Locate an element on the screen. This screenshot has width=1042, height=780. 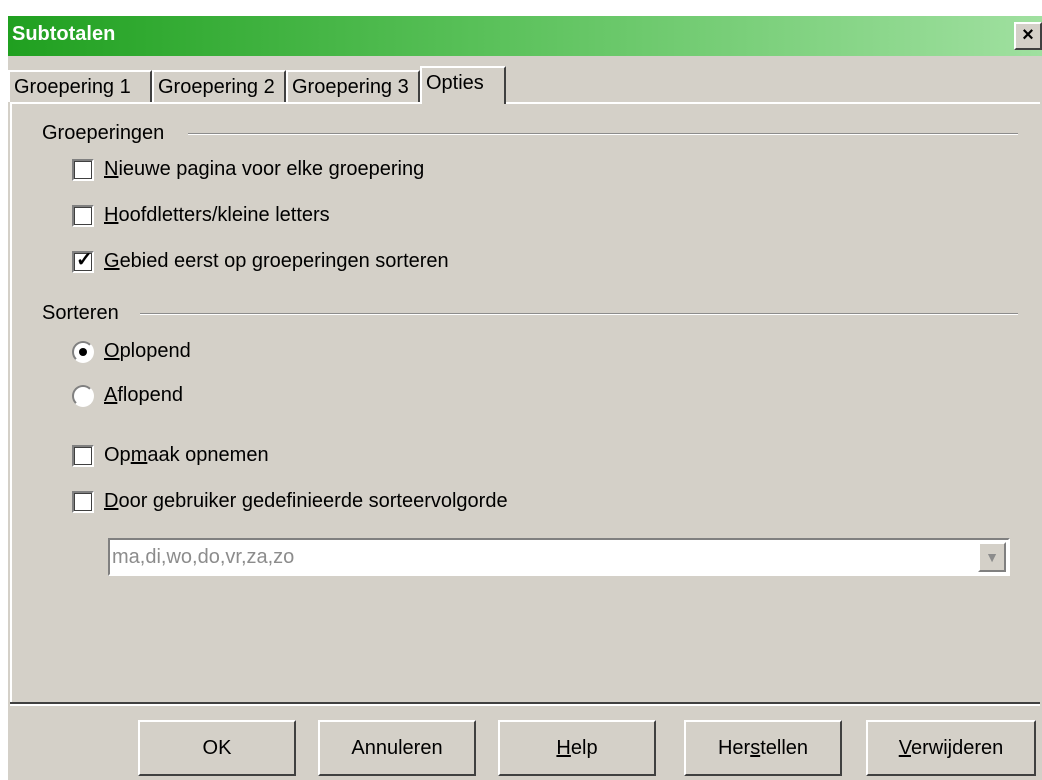
button-separator is located at coordinates (525, 704).